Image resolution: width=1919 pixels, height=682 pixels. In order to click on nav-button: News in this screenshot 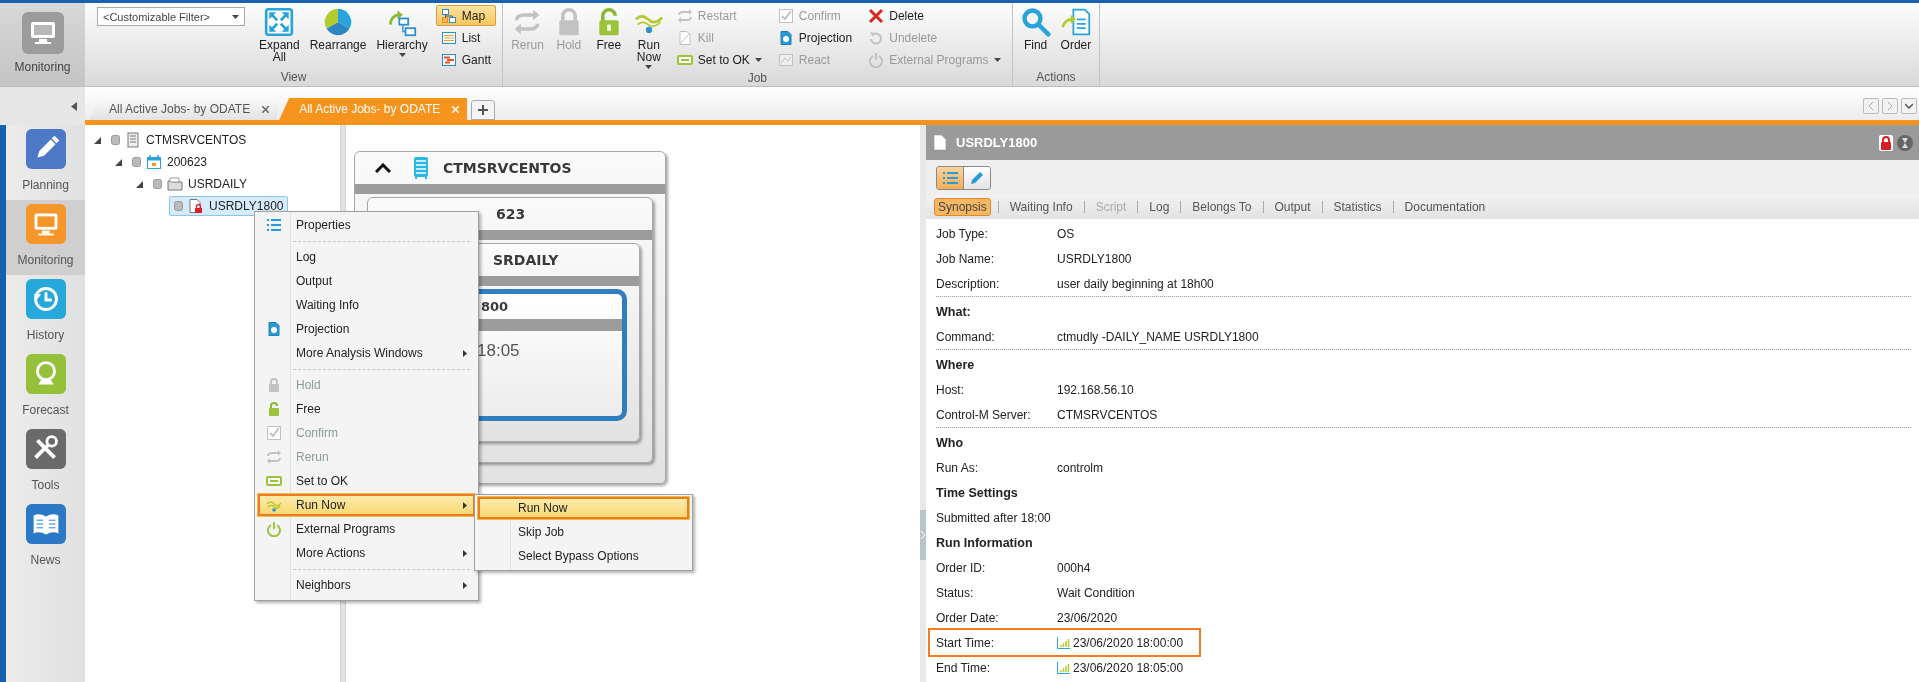, I will do `click(45, 537)`.